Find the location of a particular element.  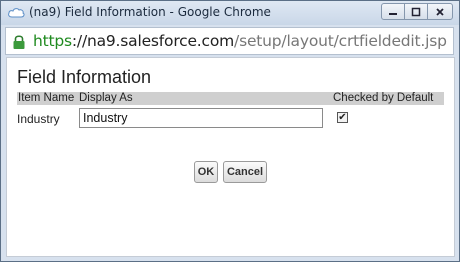

header-item-name: Item Name is located at coordinates (46, 98).